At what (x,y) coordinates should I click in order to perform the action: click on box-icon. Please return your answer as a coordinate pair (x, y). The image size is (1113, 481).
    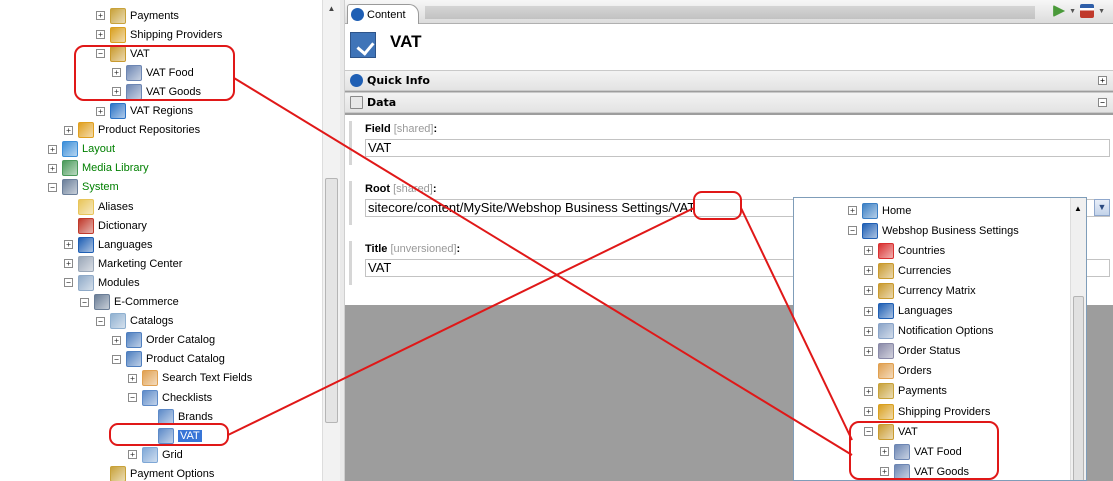
    Looking at the image, I should click on (86, 130).